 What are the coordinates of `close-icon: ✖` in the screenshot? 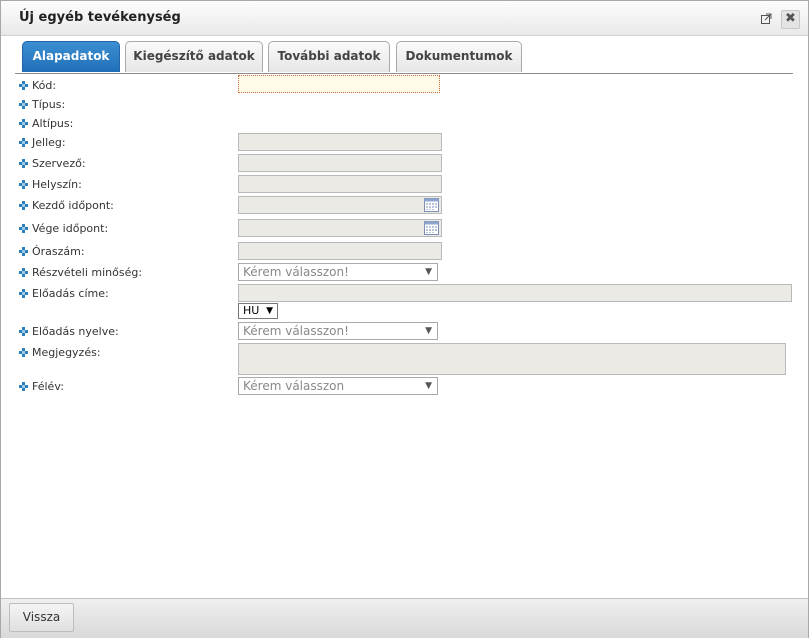 It's located at (790, 18).